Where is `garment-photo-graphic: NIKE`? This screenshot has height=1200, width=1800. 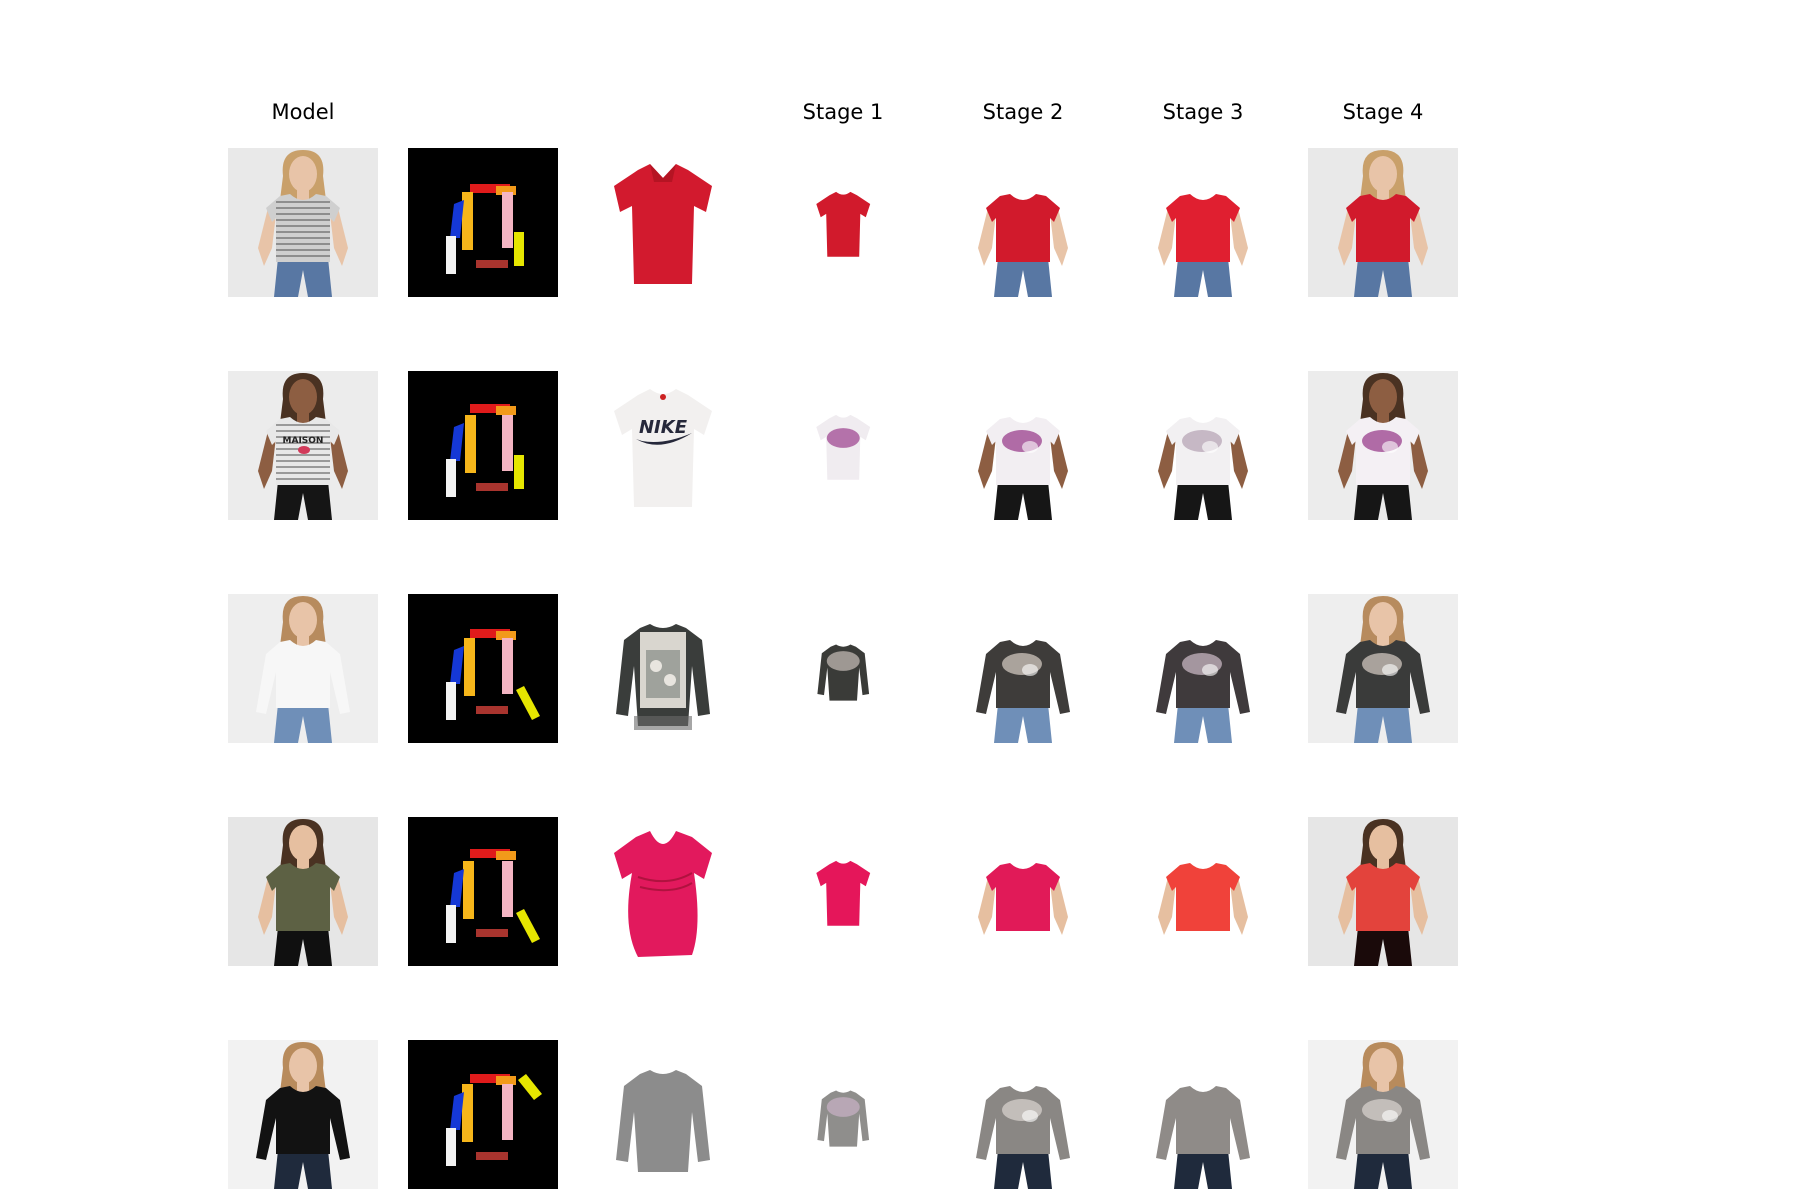
garment-photo-graphic: NIKE is located at coordinates (663, 445).